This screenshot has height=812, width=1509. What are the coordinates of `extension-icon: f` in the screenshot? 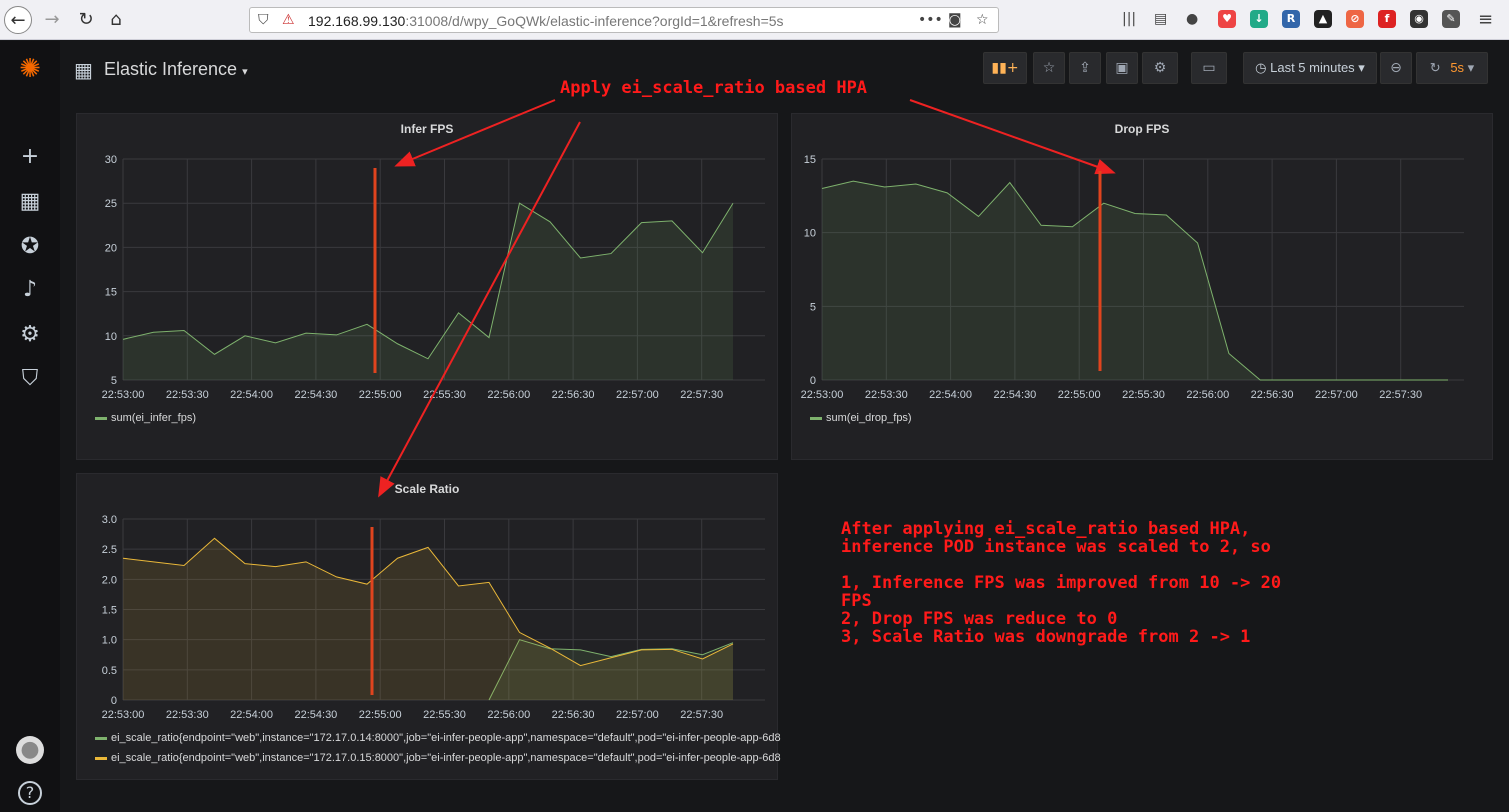 It's located at (1387, 19).